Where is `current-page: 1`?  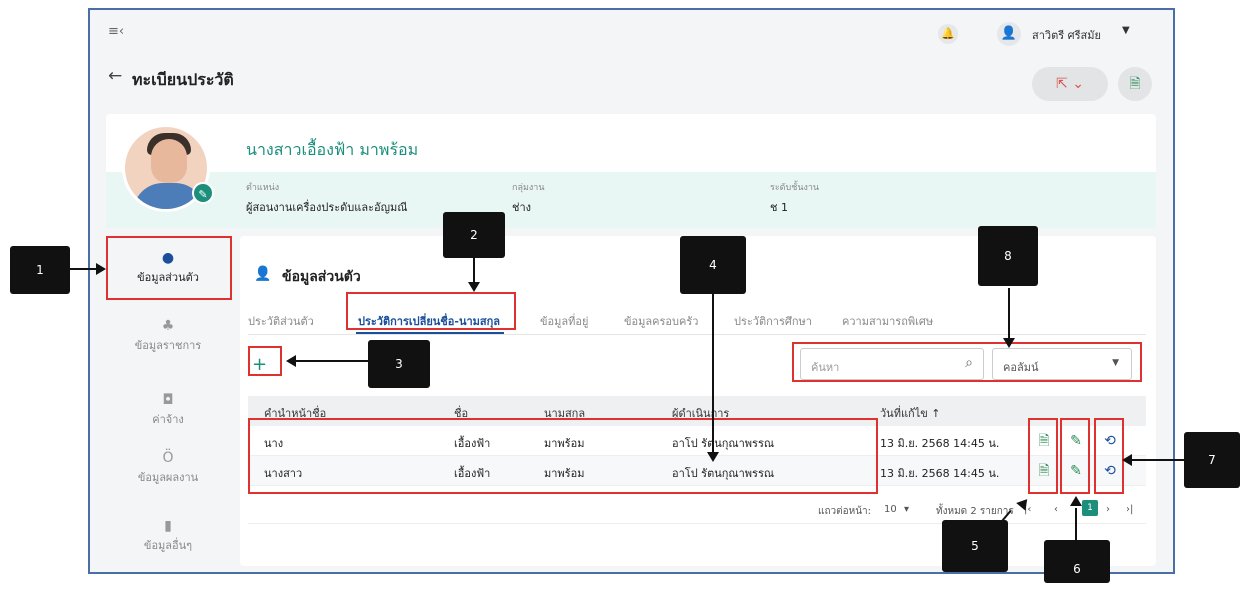 current-page: 1 is located at coordinates (1090, 508).